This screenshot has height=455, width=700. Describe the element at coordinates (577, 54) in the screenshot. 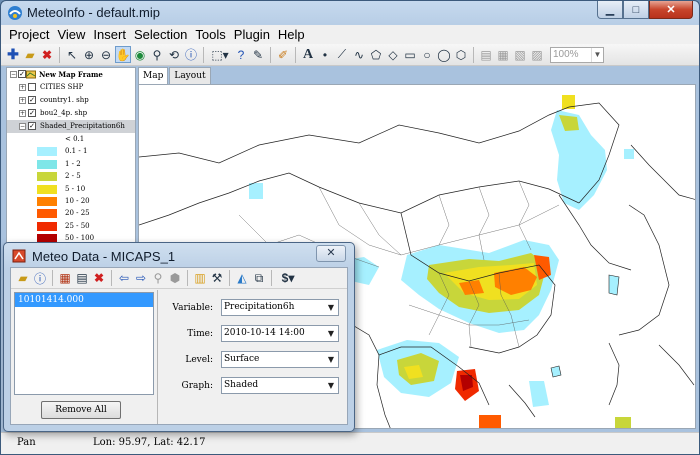

I see `layout-zoom-select: 100% ▼` at that location.